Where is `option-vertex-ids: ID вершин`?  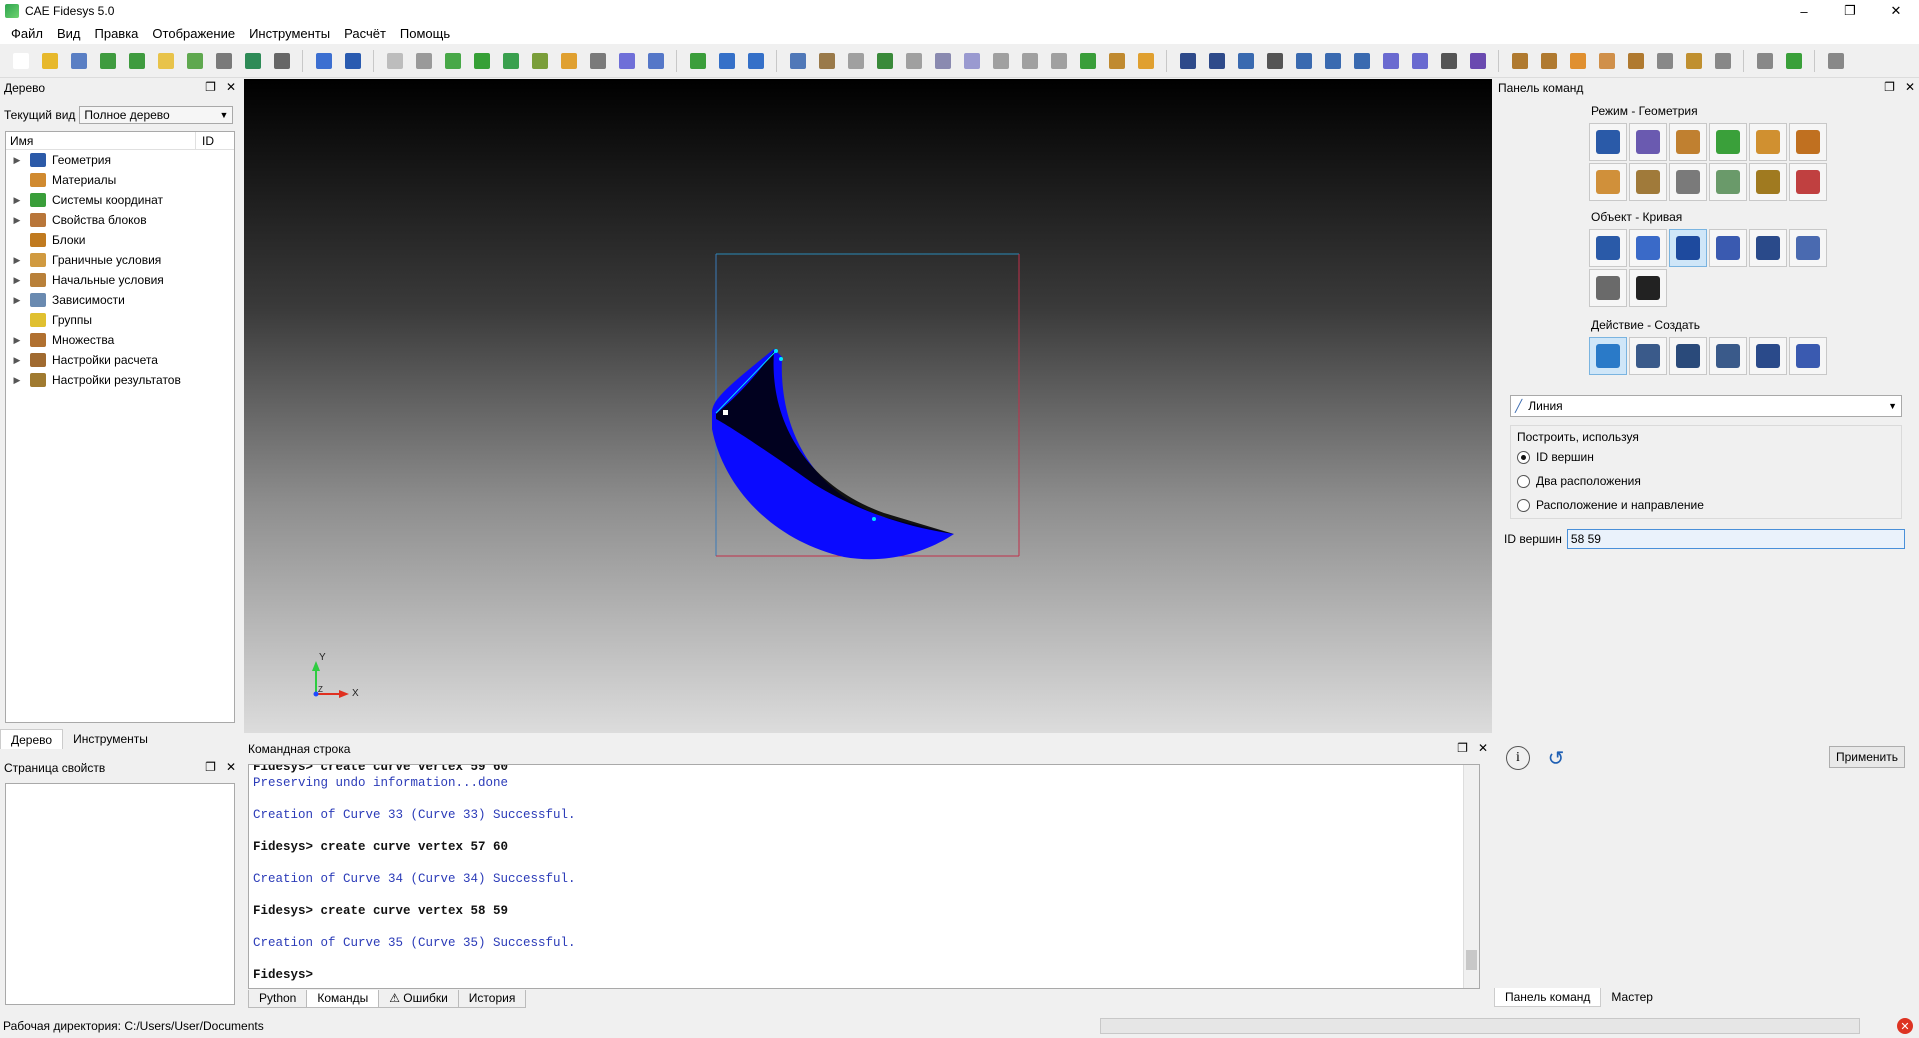 option-vertex-ids: ID вершин is located at coordinates (1555, 457).